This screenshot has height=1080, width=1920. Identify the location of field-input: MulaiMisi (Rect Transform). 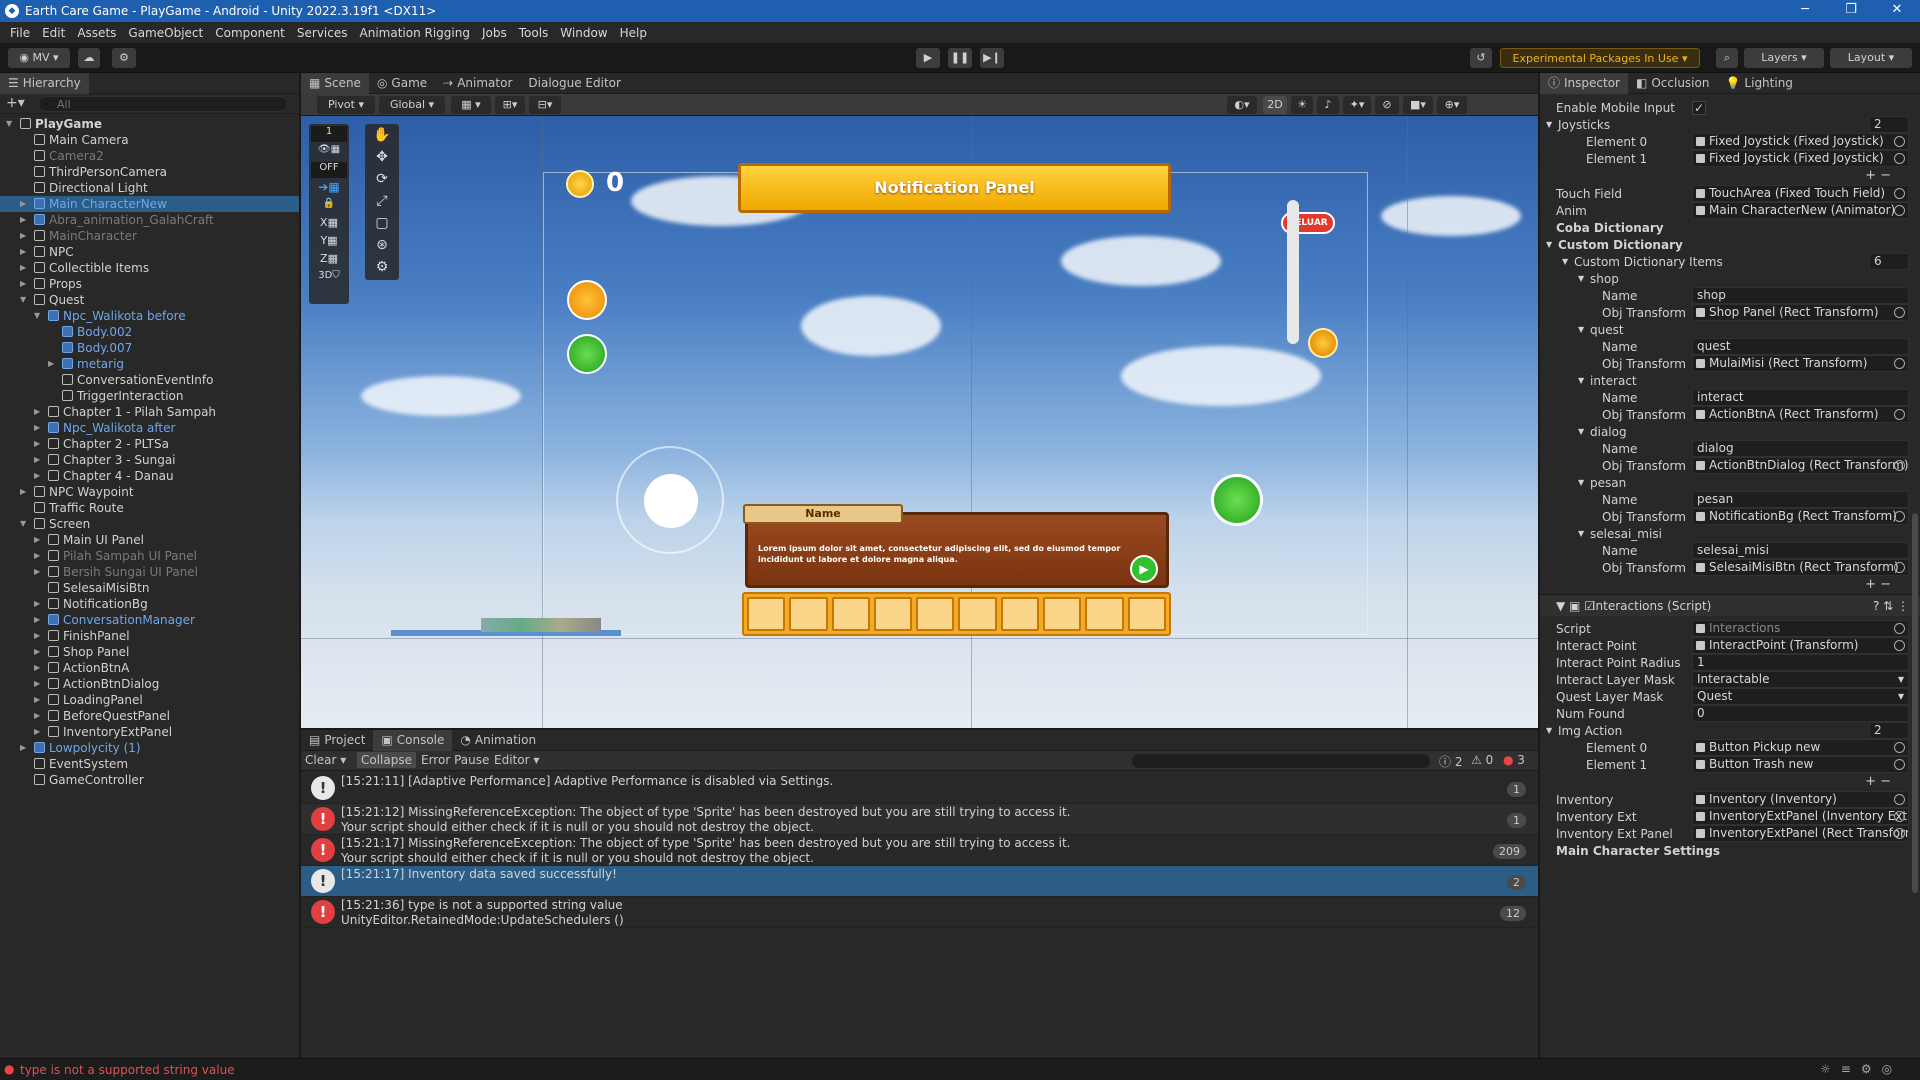
(1800, 363).